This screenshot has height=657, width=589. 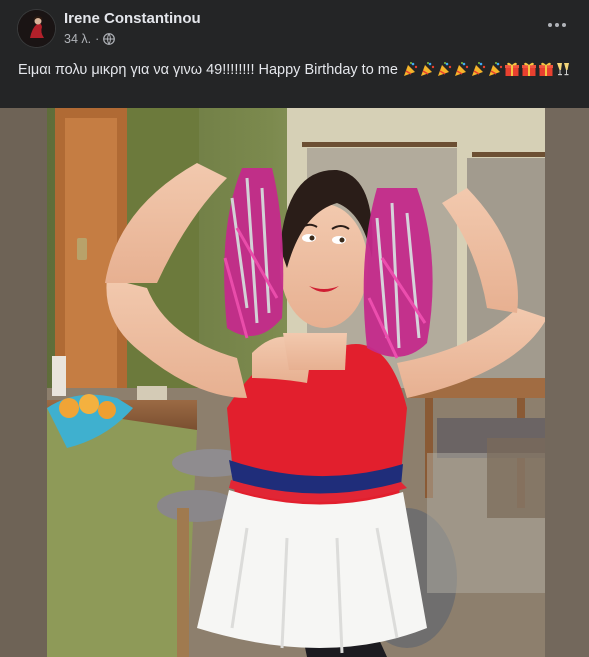 I want to click on more-options-button, so click(x=557, y=25).